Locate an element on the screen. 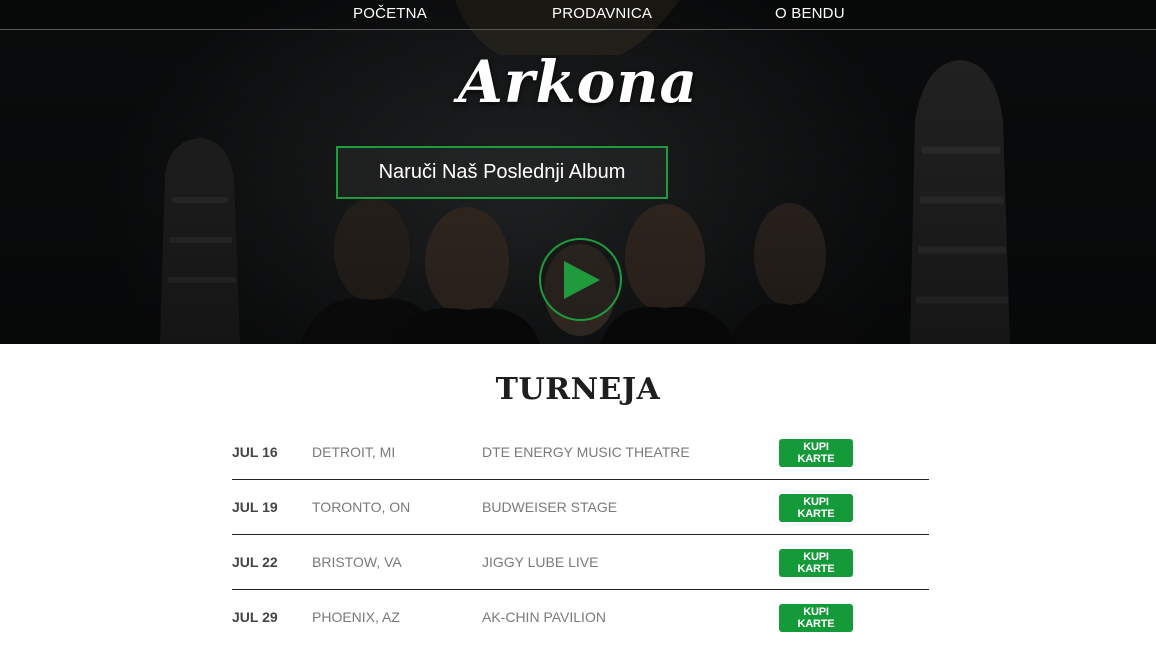 This screenshot has width=1156, height=645. tour-venue: BUDWEISER STAGE is located at coordinates (550, 507).